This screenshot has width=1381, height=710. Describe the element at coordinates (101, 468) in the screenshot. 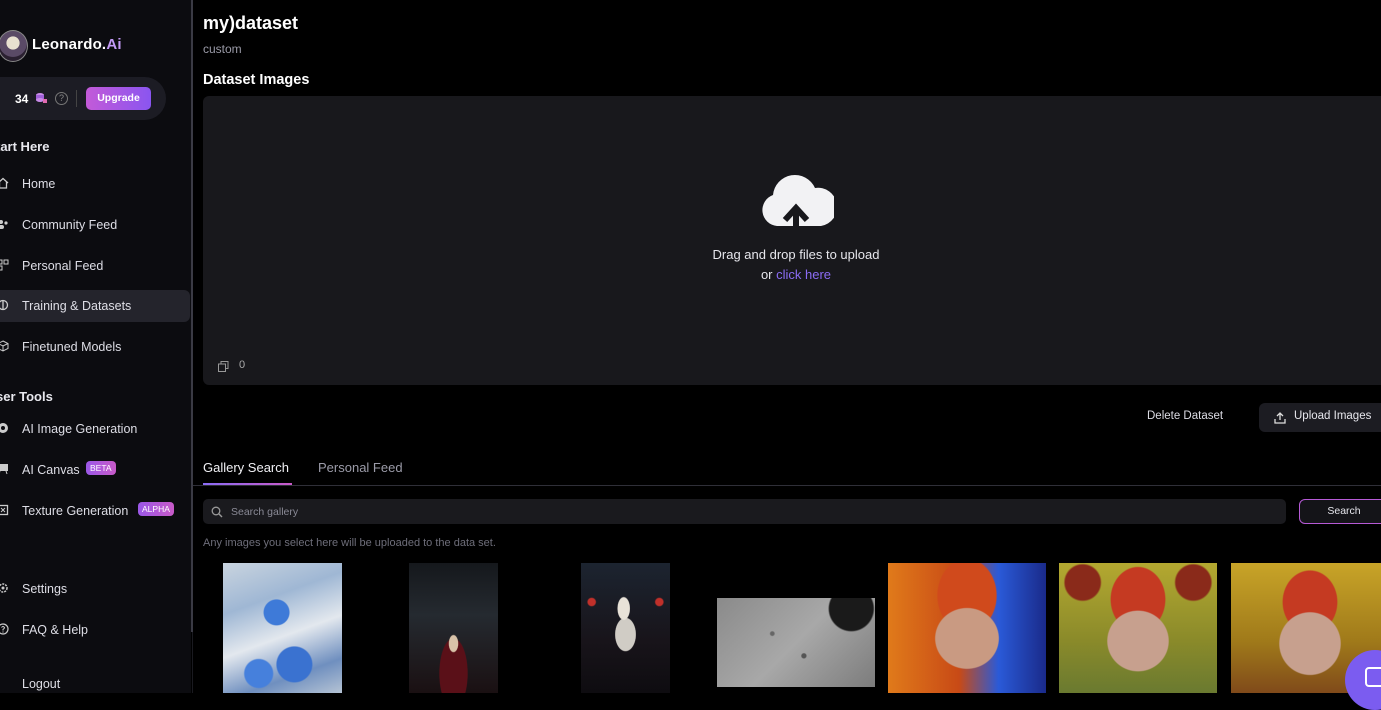

I see `beta-badge: BETA` at that location.